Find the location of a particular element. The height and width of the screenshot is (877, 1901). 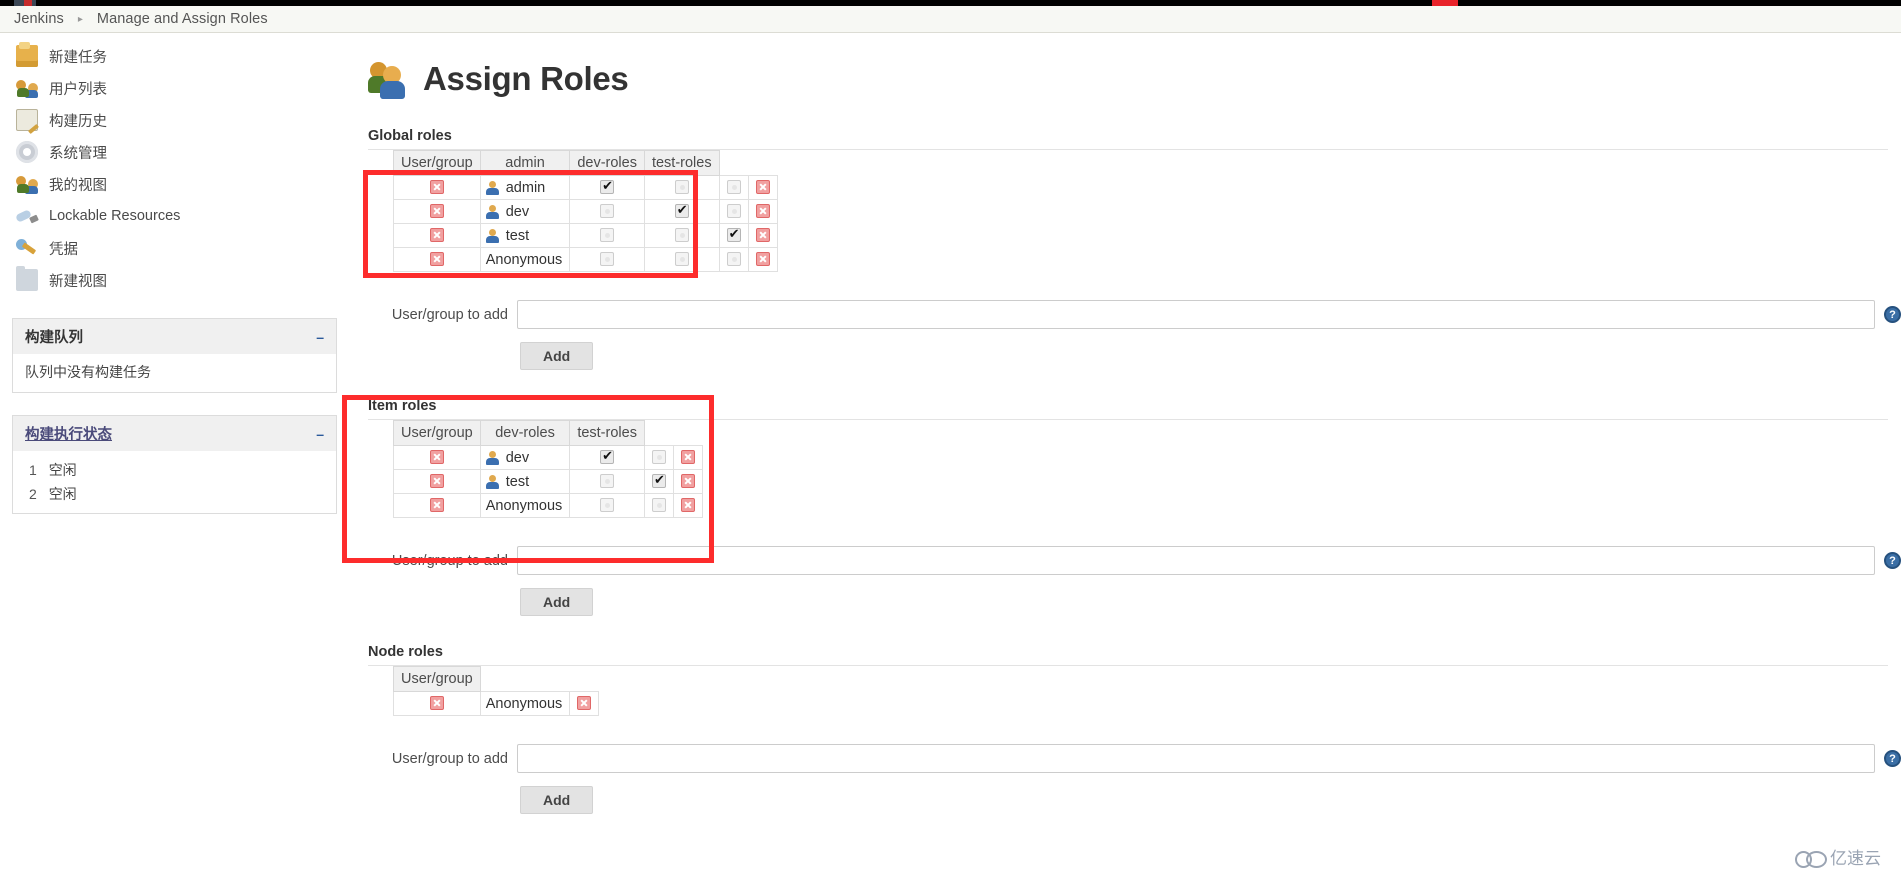

sidebar-item-my-views: 我的视图 is located at coordinates (170, 184).